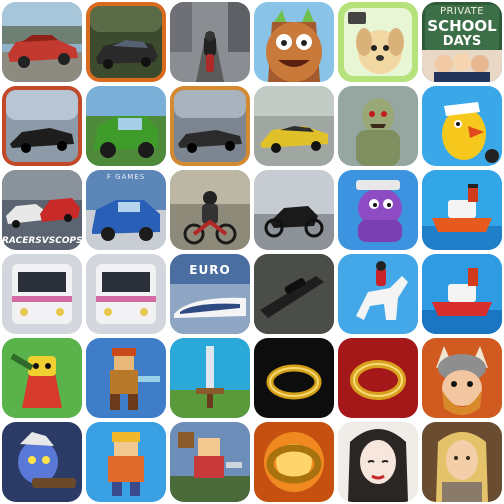  I want to click on app-icon-purple-octopus, so click(378, 210).